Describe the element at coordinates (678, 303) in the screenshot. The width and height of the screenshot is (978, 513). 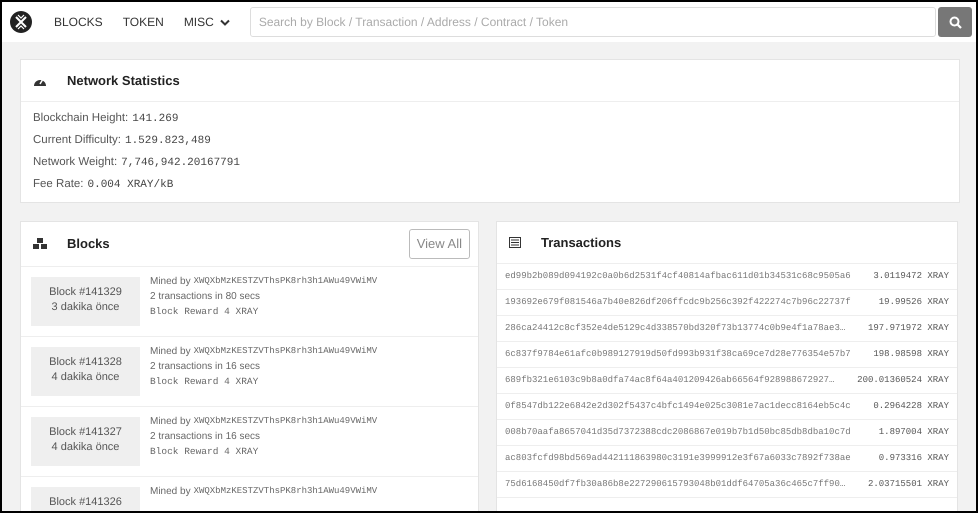
I see `transaction-hash: 193692e679f081546a7b40e826df206ffcdc9b256c392f422274c7b96c22737f` at that location.